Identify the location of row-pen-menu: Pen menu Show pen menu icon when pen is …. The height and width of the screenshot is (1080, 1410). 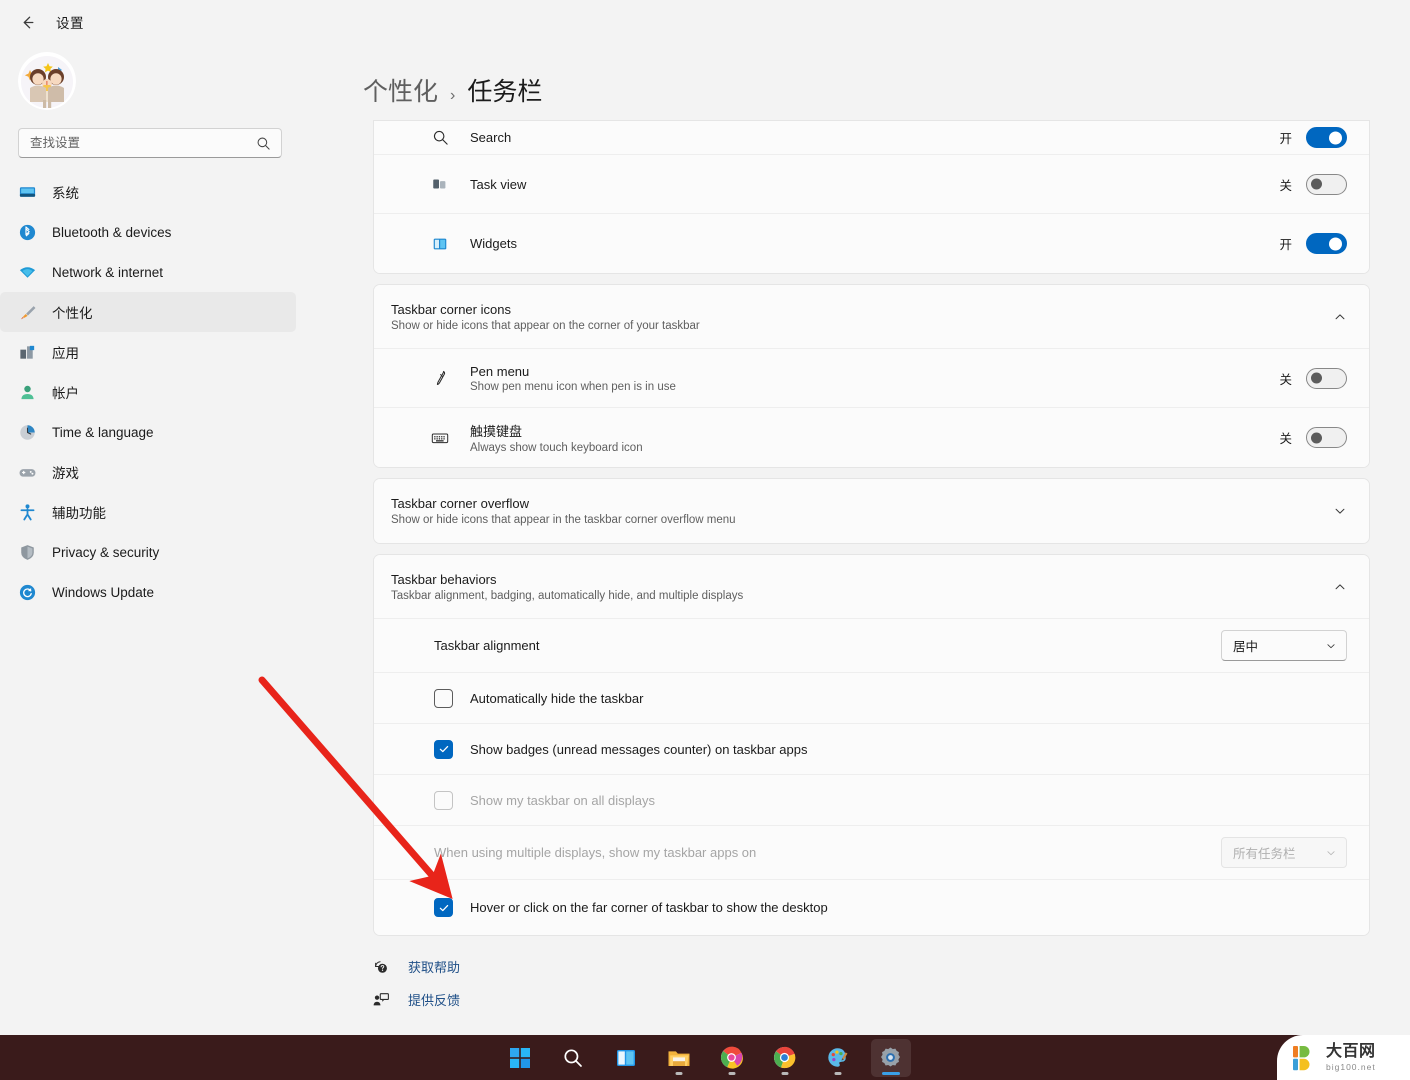
(871, 378).